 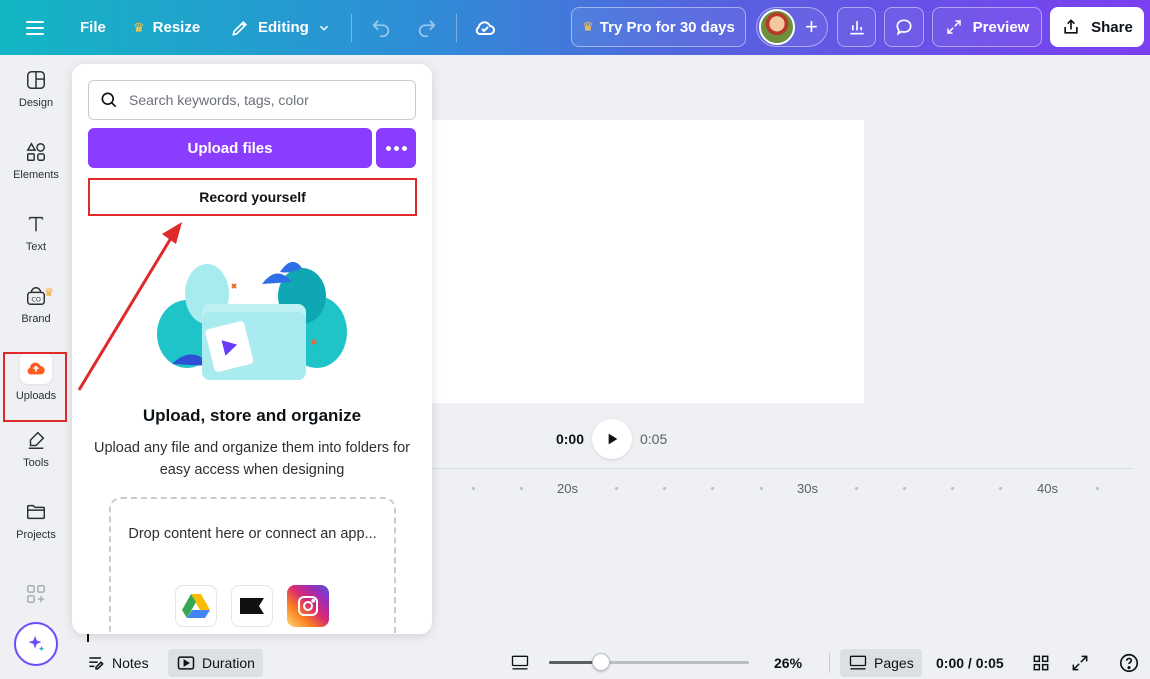 I want to click on timeline-label-40s: 40s, so click(x=1047, y=488).